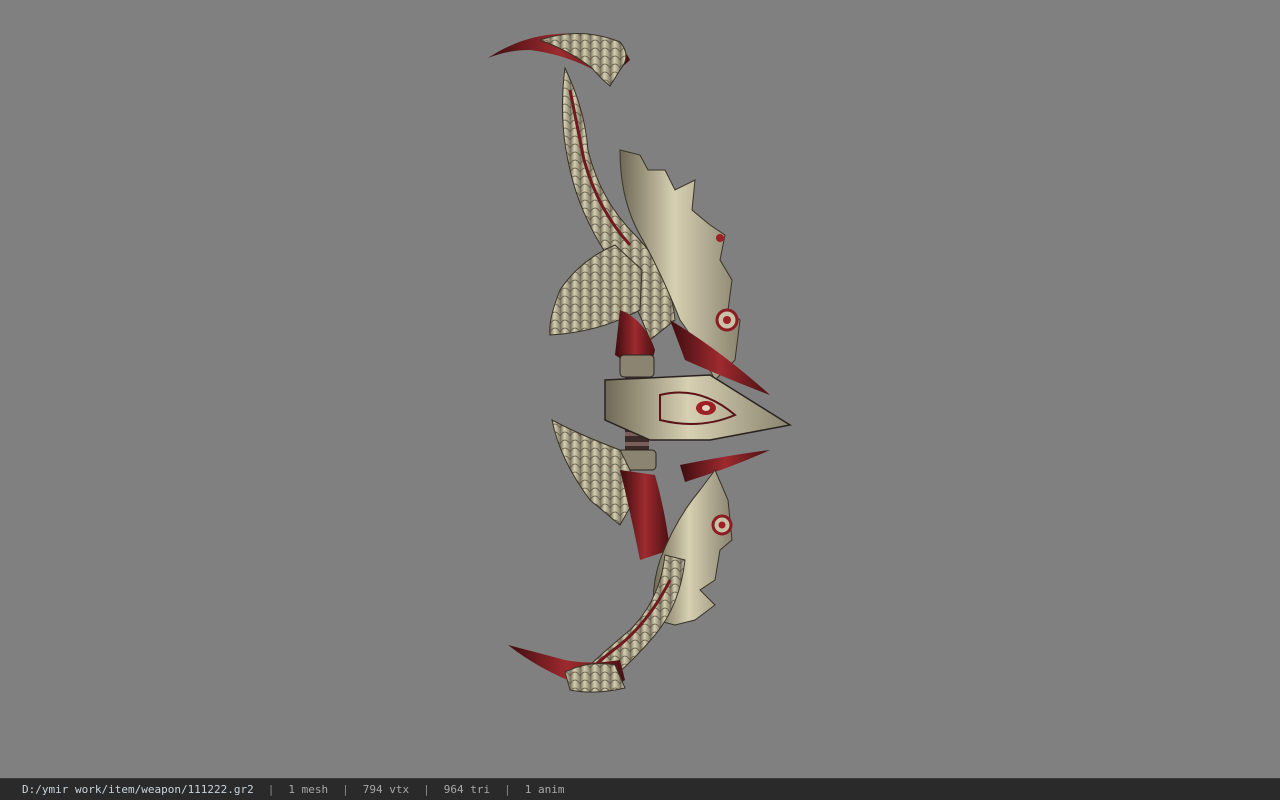  What do you see at coordinates (138, 789) in the screenshot?
I see `file-path: D:/ymir work/item/weapon/111222.gr2` at bounding box center [138, 789].